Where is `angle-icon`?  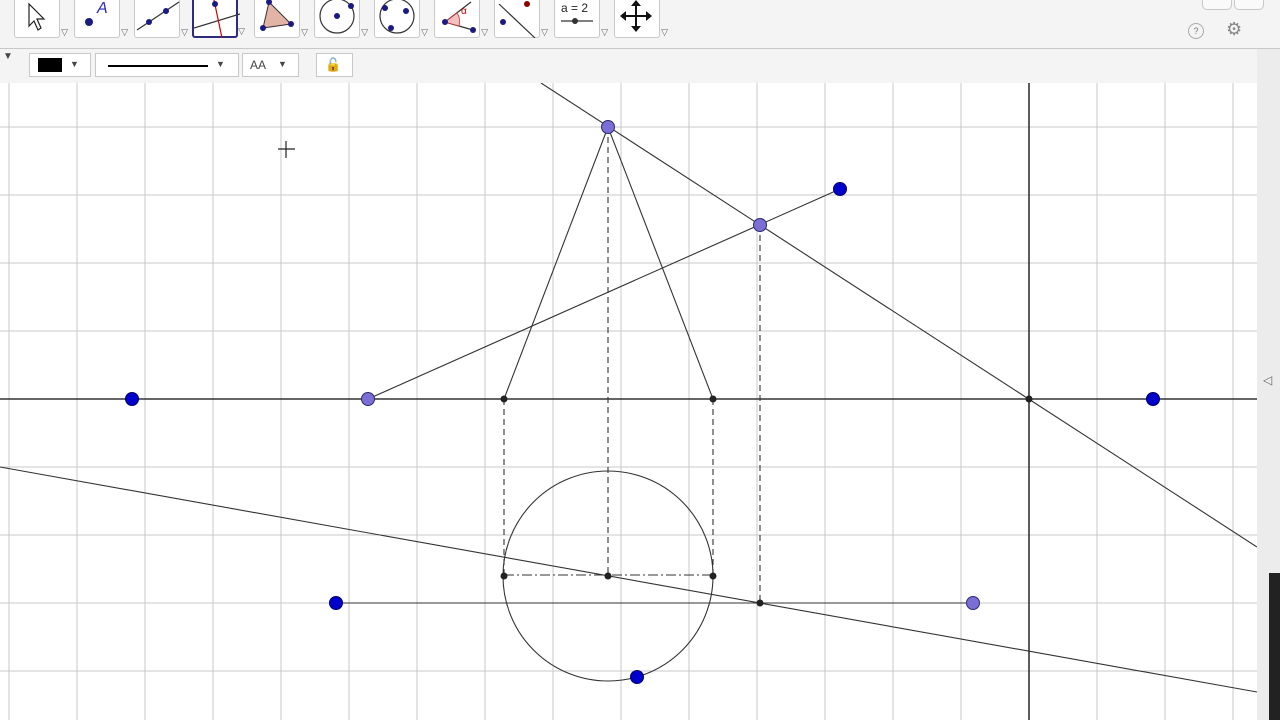 angle-icon is located at coordinates (459, 17).